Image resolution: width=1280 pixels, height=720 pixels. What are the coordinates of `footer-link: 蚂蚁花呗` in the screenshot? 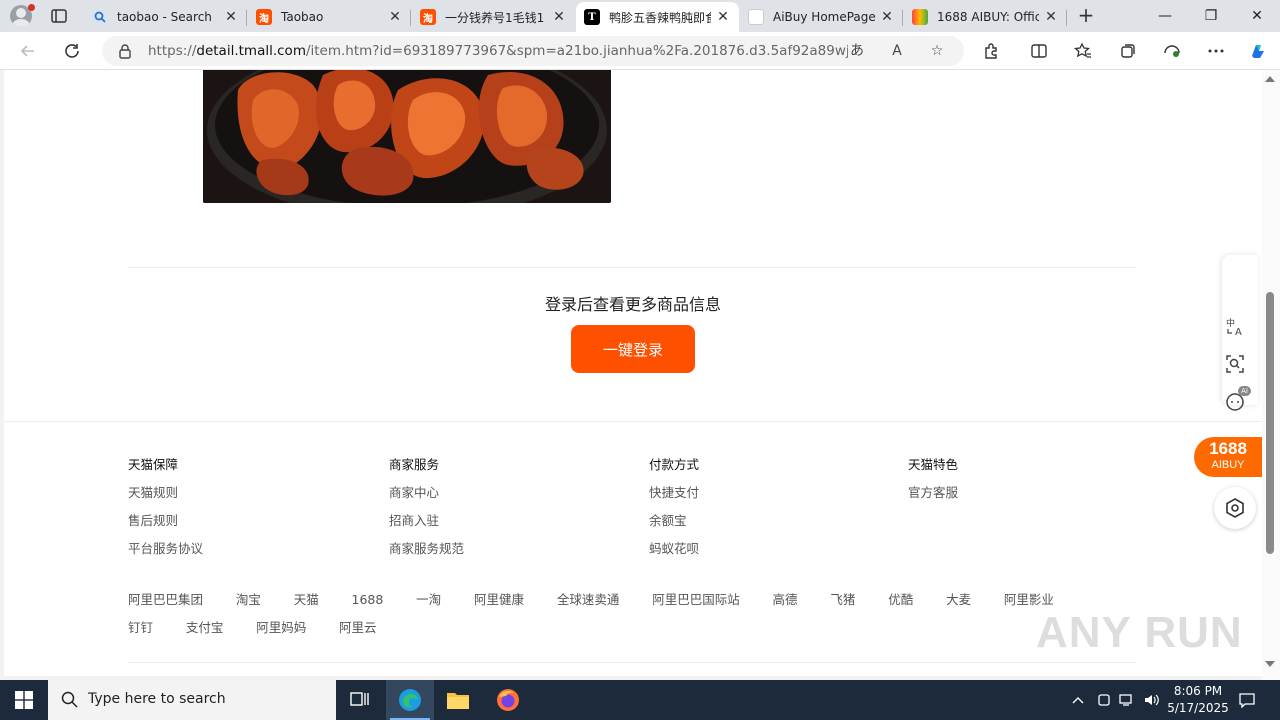 It's located at (674, 552).